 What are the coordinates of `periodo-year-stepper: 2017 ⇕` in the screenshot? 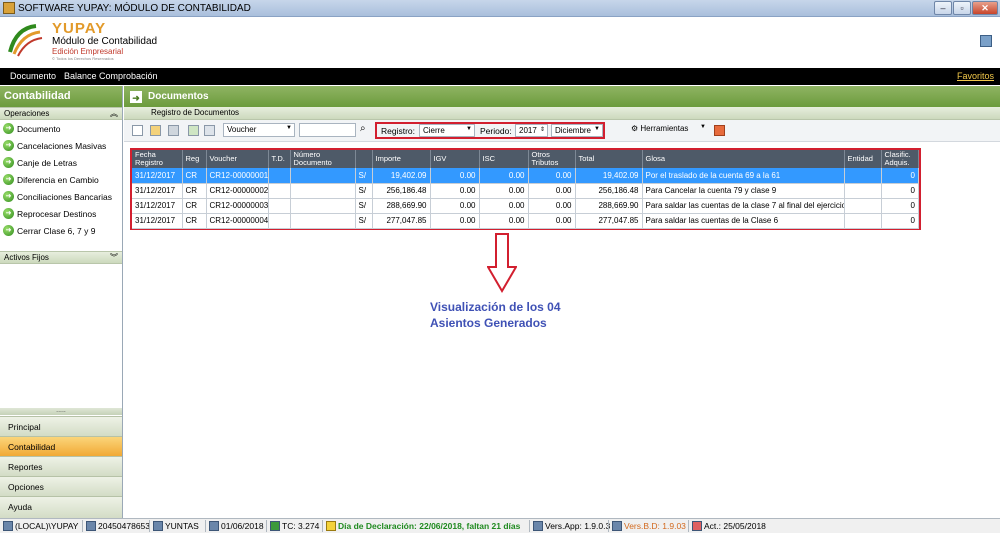 It's located at (531, 130).